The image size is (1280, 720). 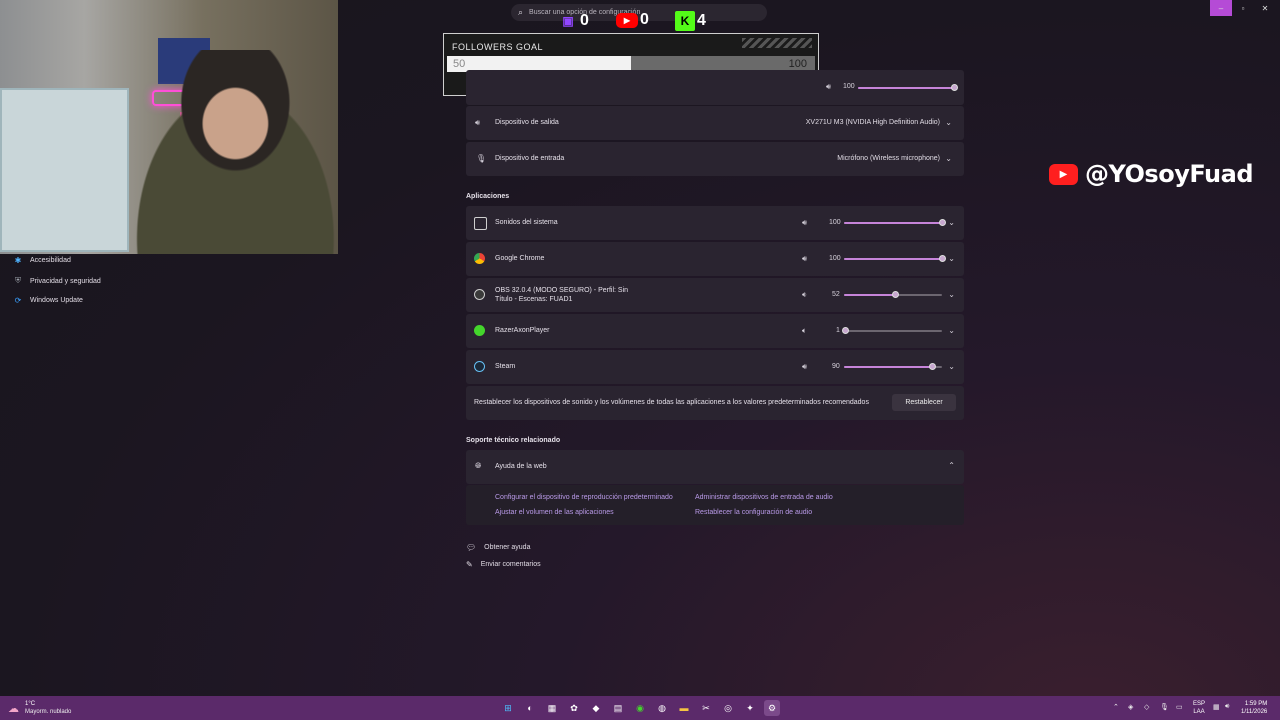 I want to click on footer-link-label: Enviar comentarios, so click(x=510, y=564).